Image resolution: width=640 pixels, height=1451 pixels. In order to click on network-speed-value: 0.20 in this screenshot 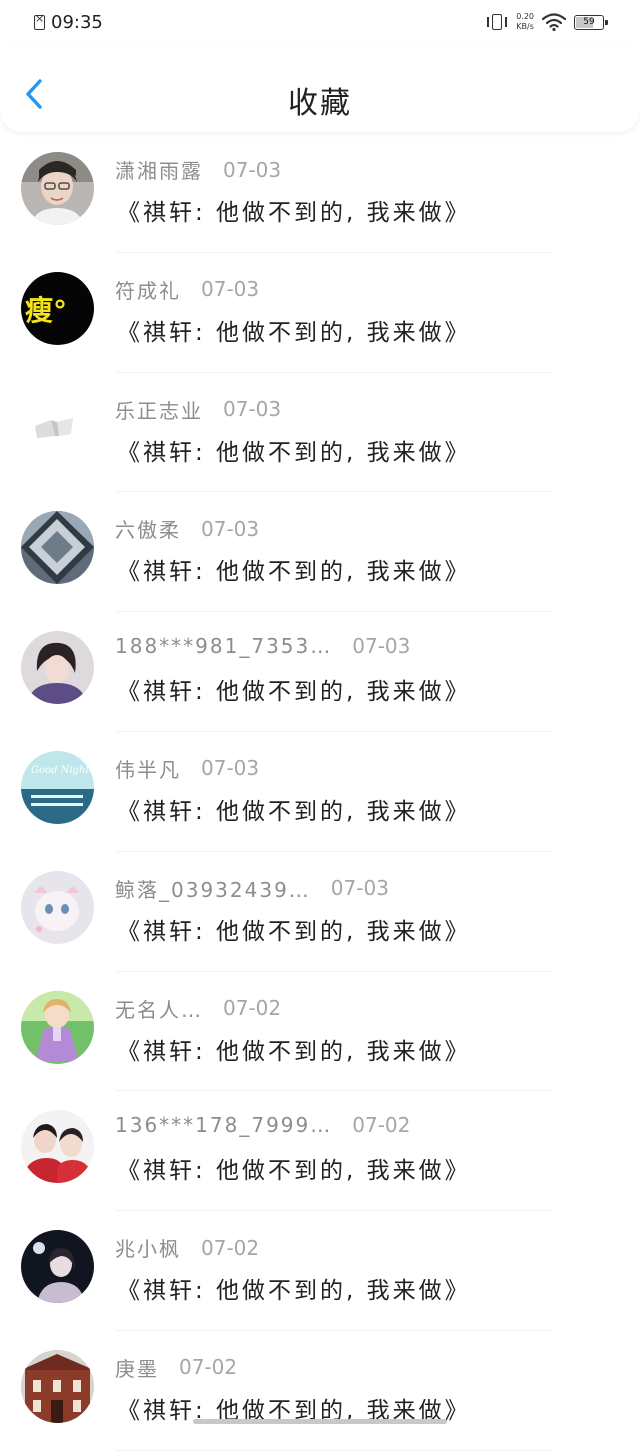, I will do `click(525, 16)`.